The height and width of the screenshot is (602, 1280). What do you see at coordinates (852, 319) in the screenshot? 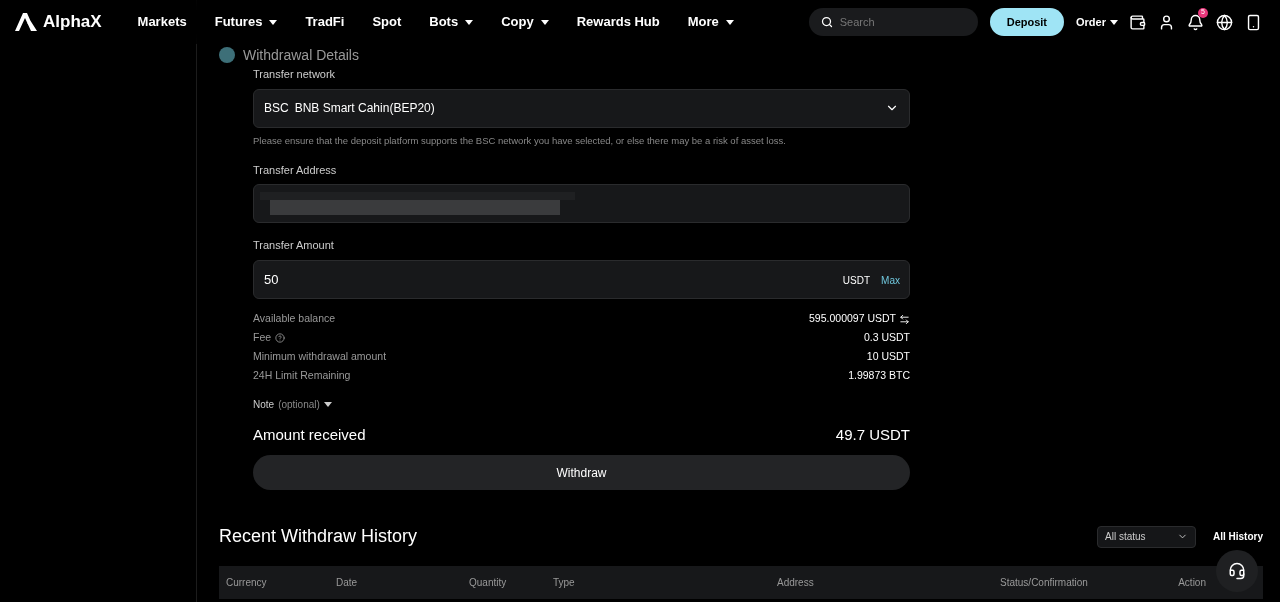
I see `detail-value: 595.000097 USDT` at bounding box center [852, 319].